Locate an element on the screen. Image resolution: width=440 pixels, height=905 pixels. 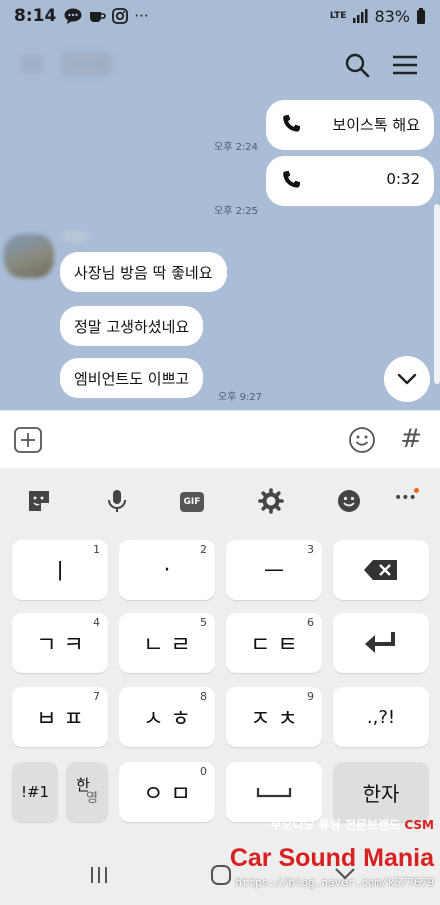
space-key is located at coordinates (274, 792).